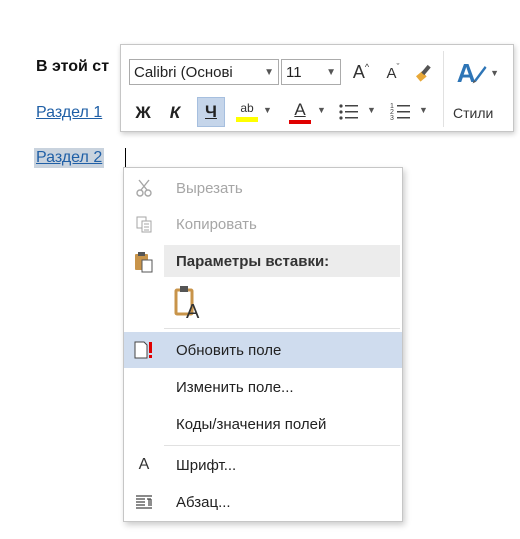  Describe the element at coordinates (398, 67) in the screenshot. I see `caret-down-icon: ˇ` at that location.